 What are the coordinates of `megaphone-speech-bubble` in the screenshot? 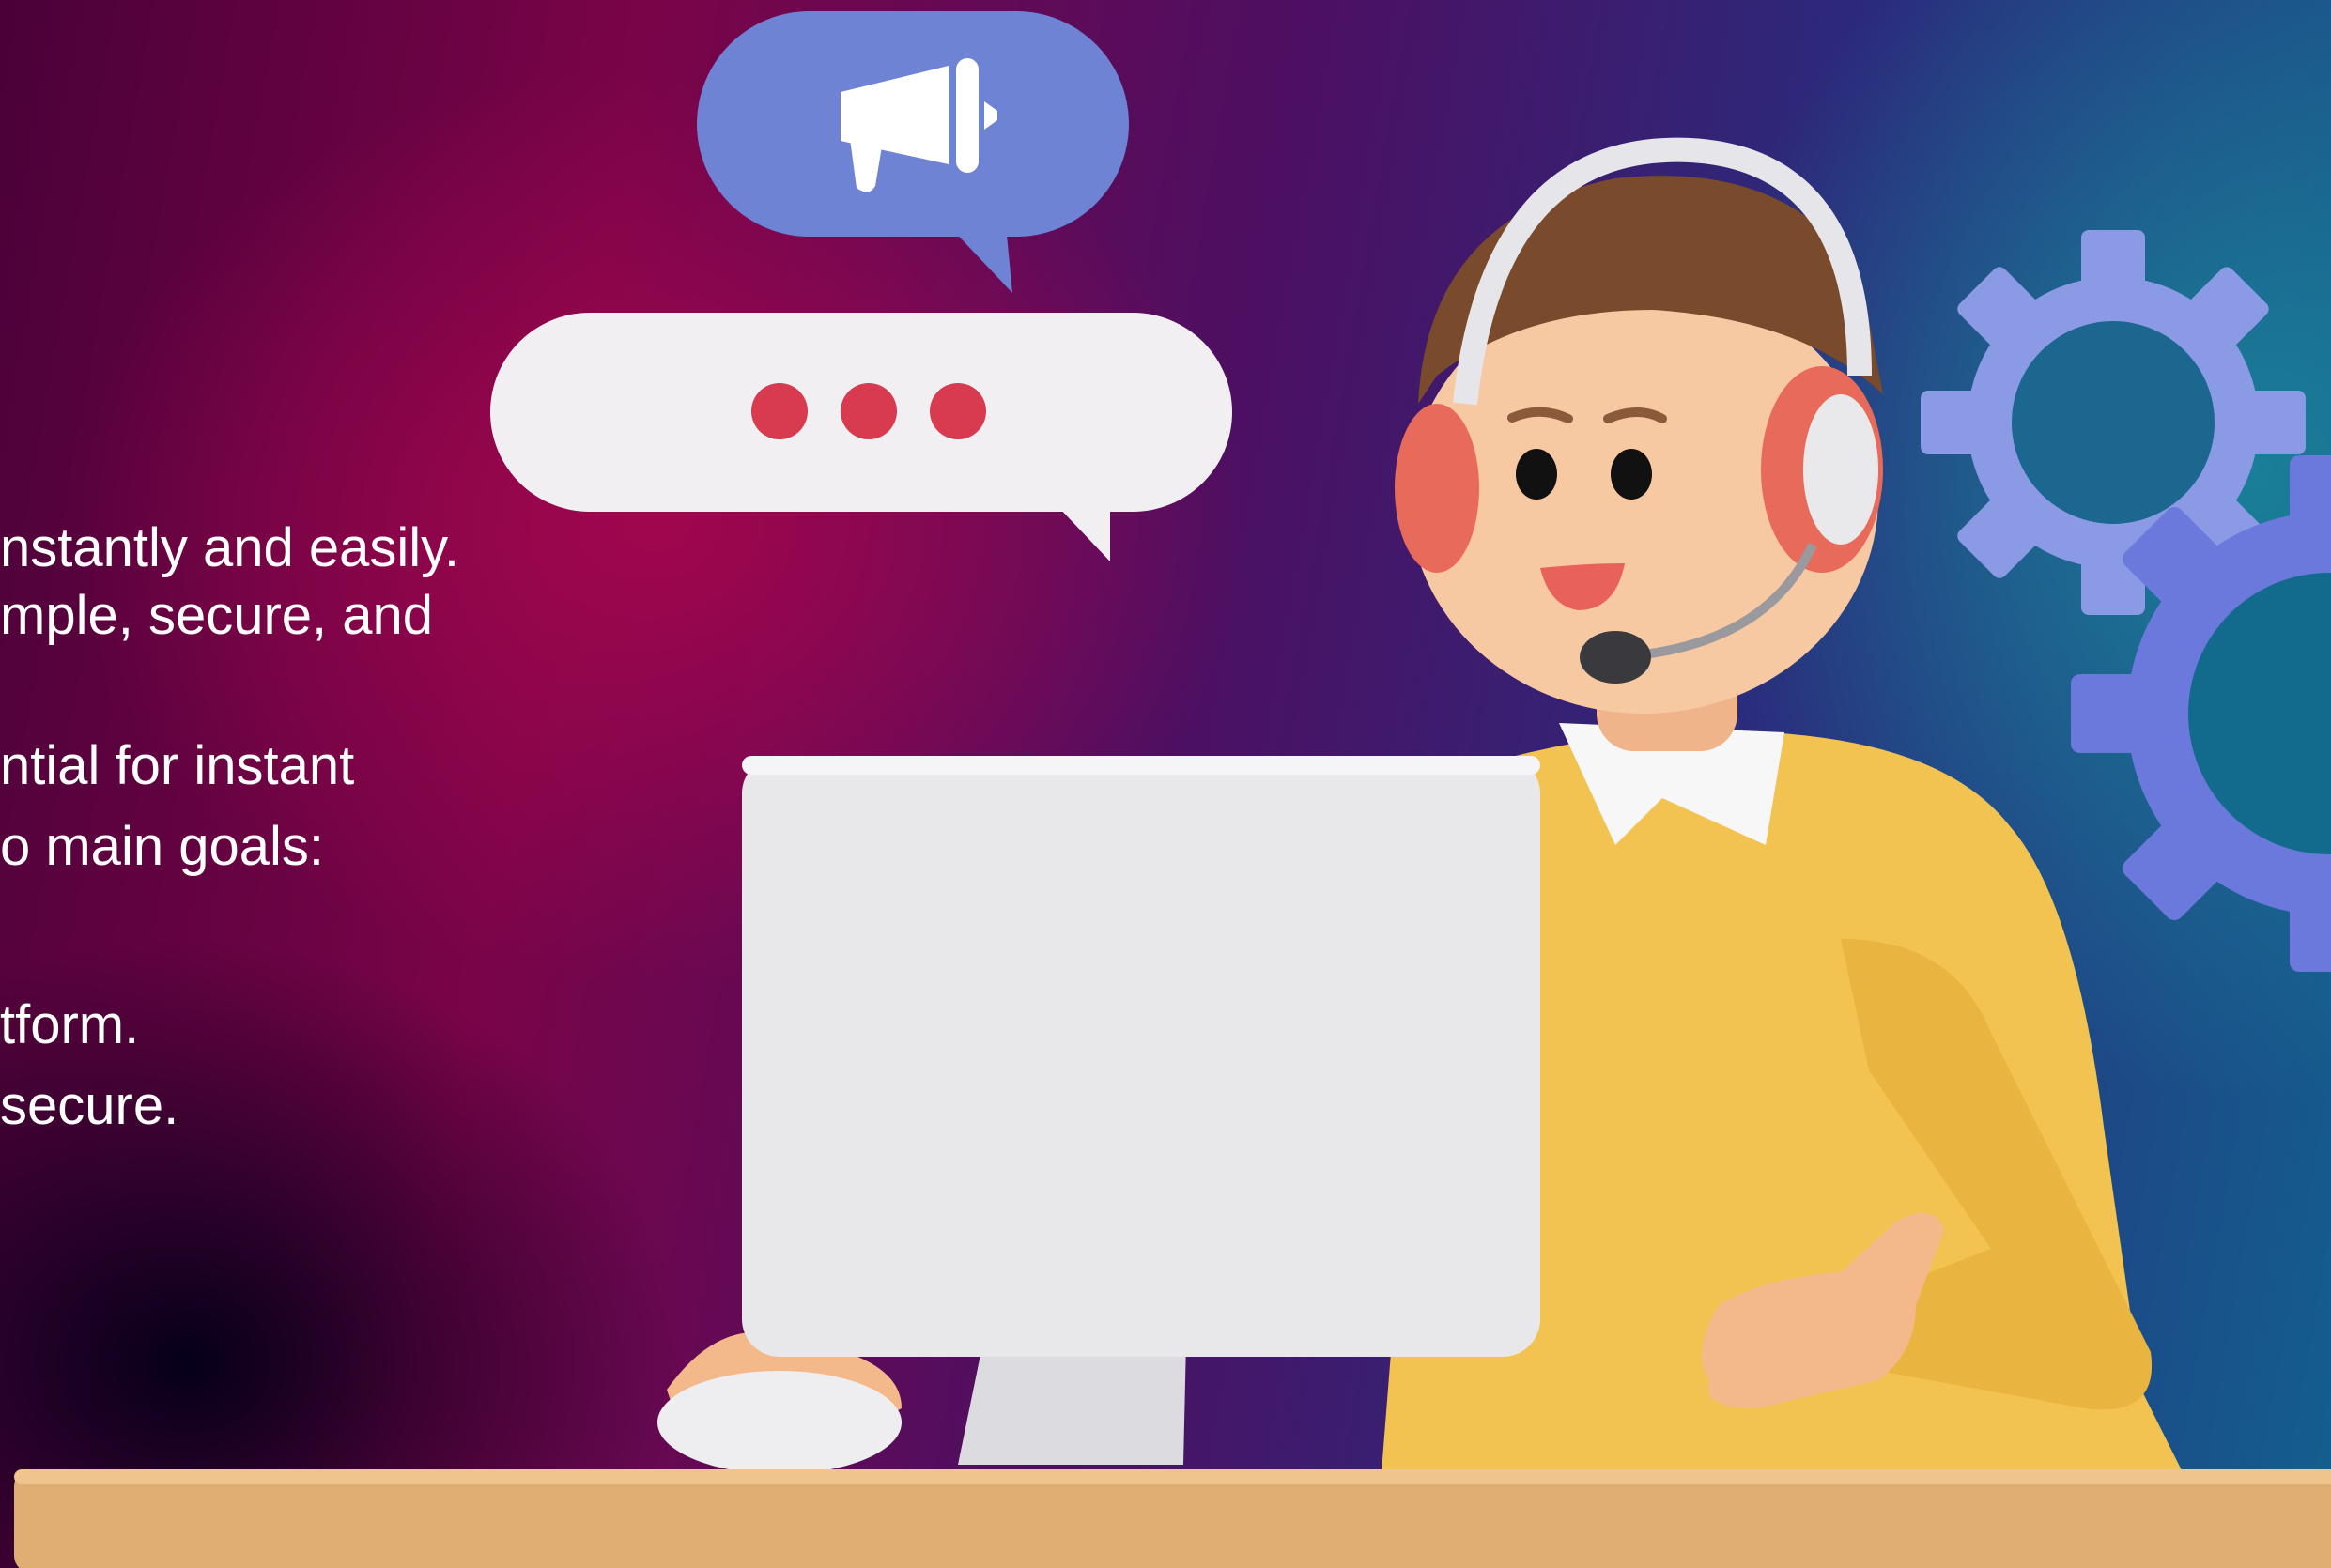 It's located at (913, 152).